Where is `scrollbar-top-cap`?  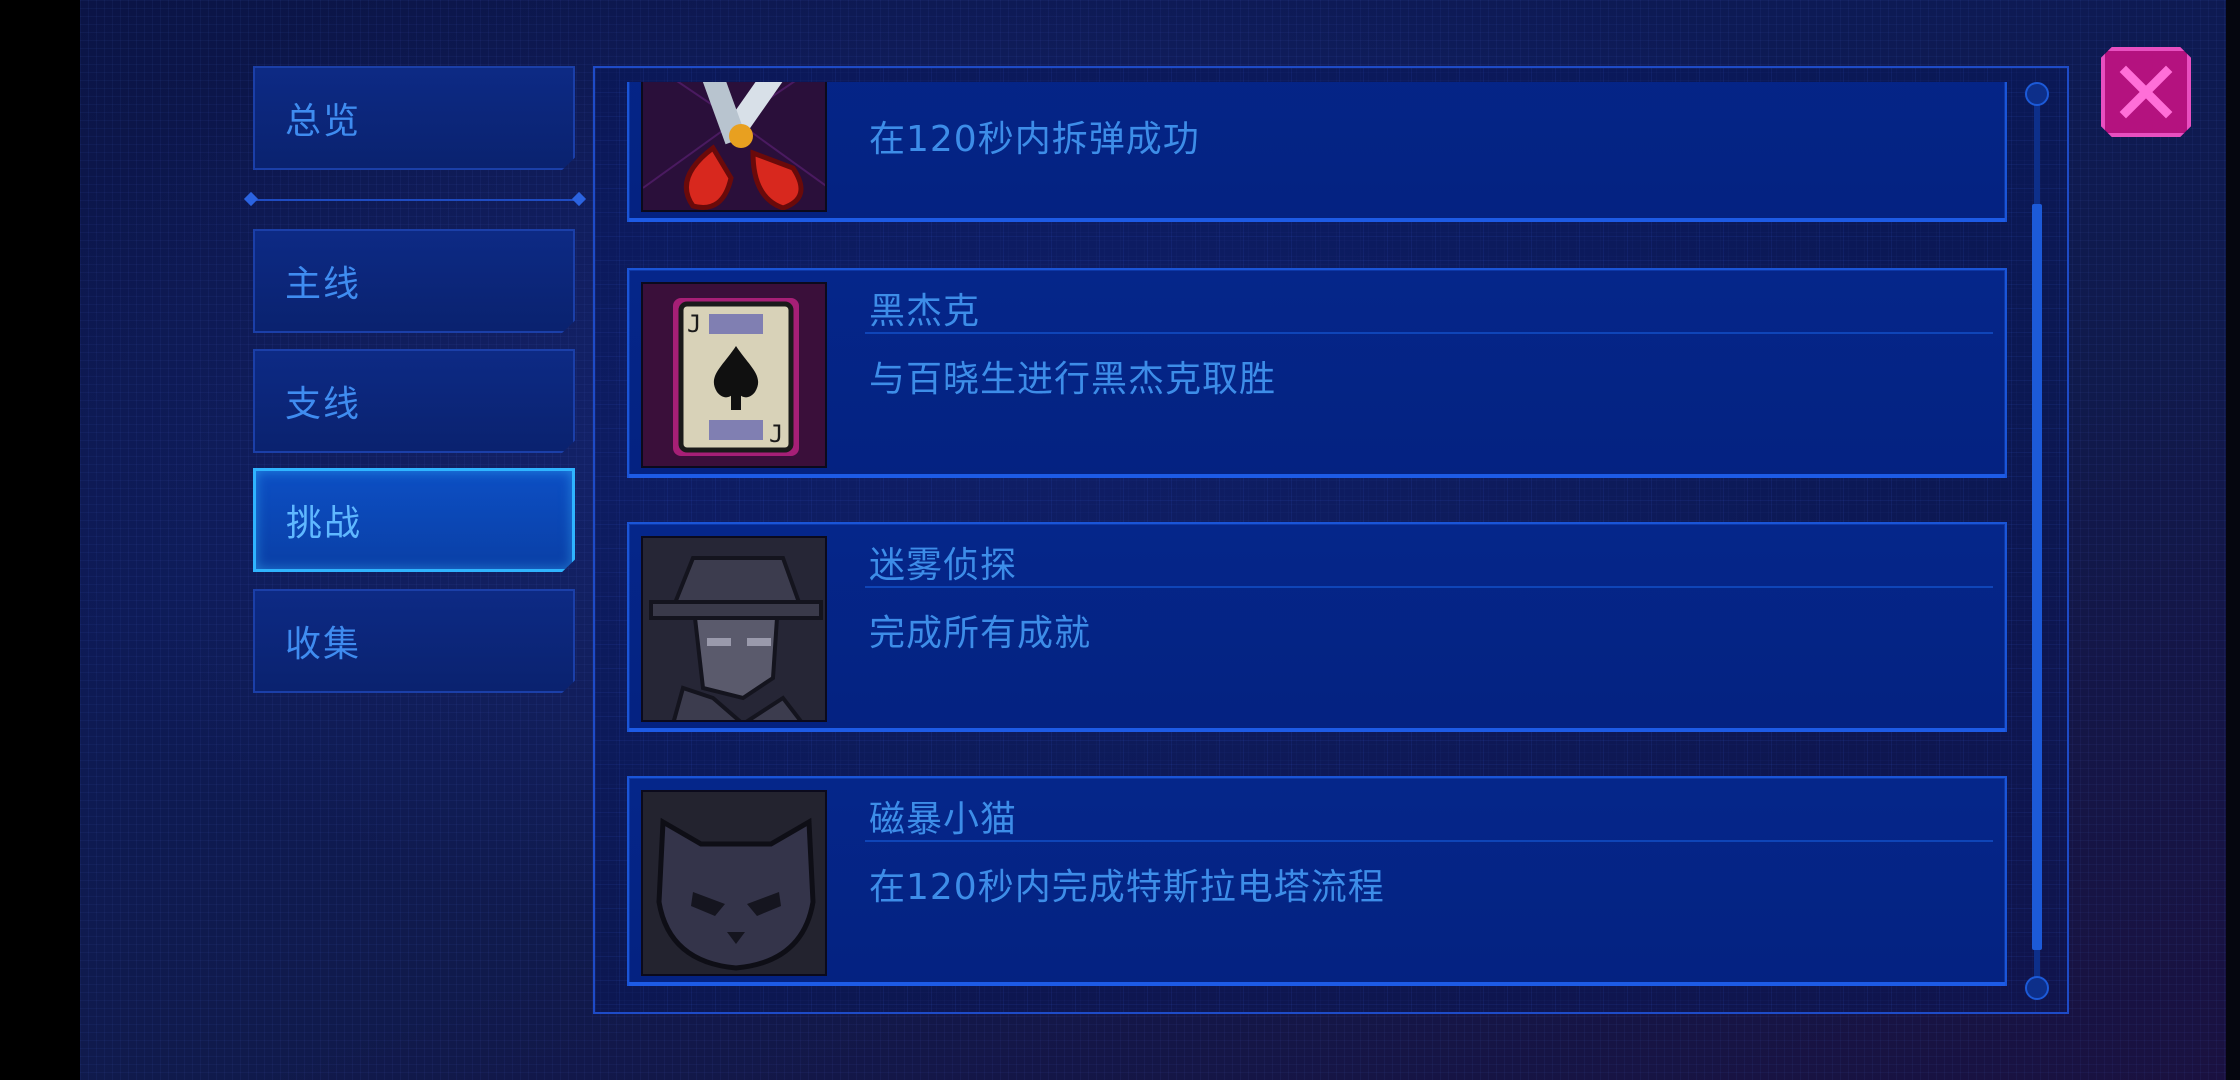 scrollbar-top-cap is located at coordinates (2037, 94).